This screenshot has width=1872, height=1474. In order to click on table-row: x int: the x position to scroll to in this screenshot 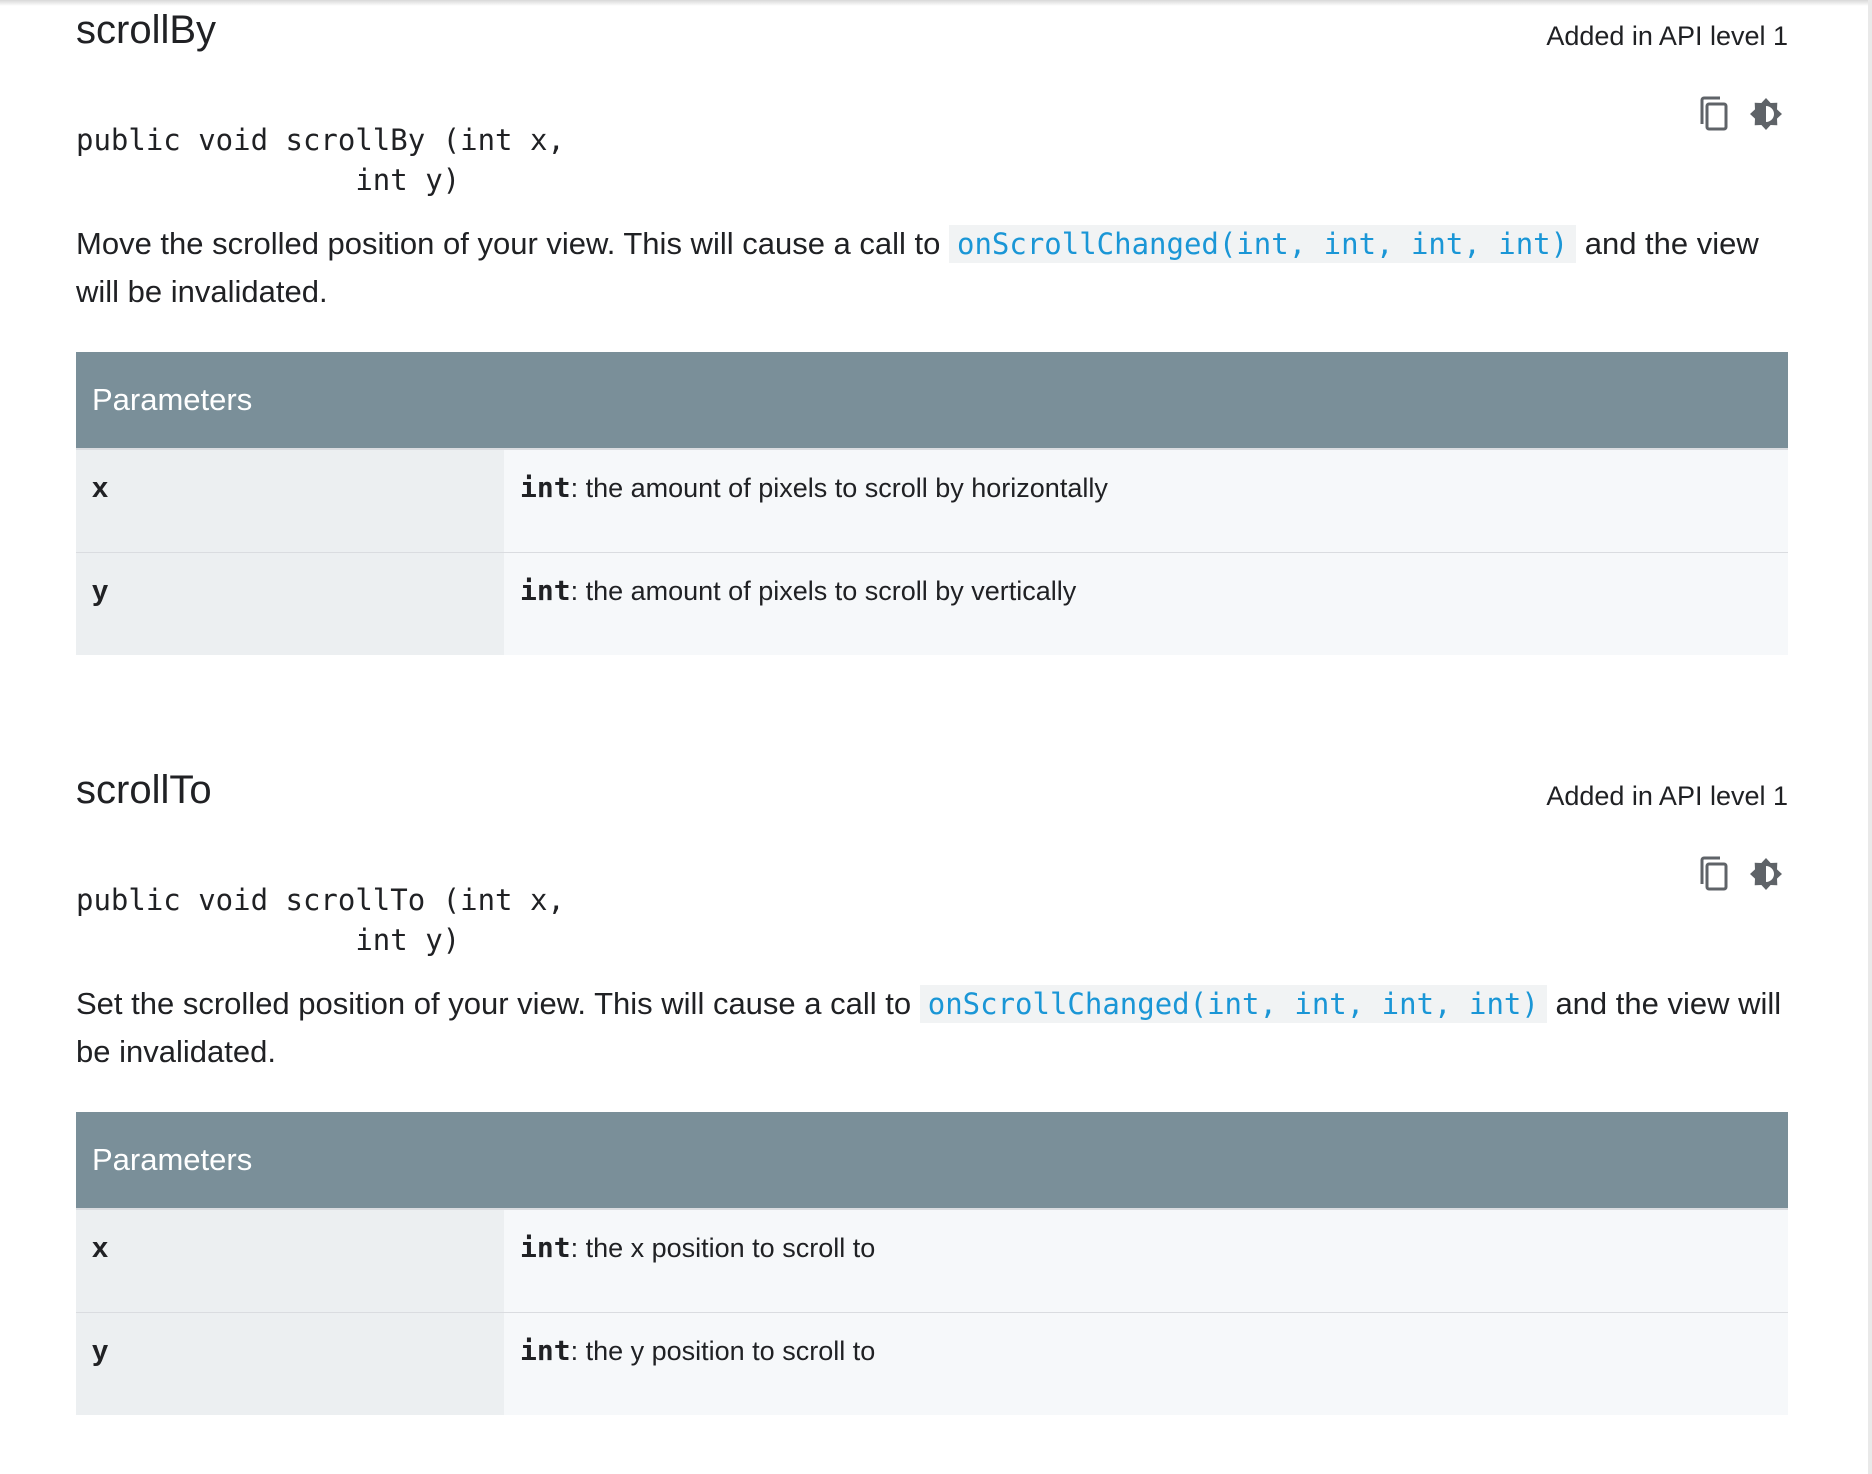, I will do `click(932, 1260)`.